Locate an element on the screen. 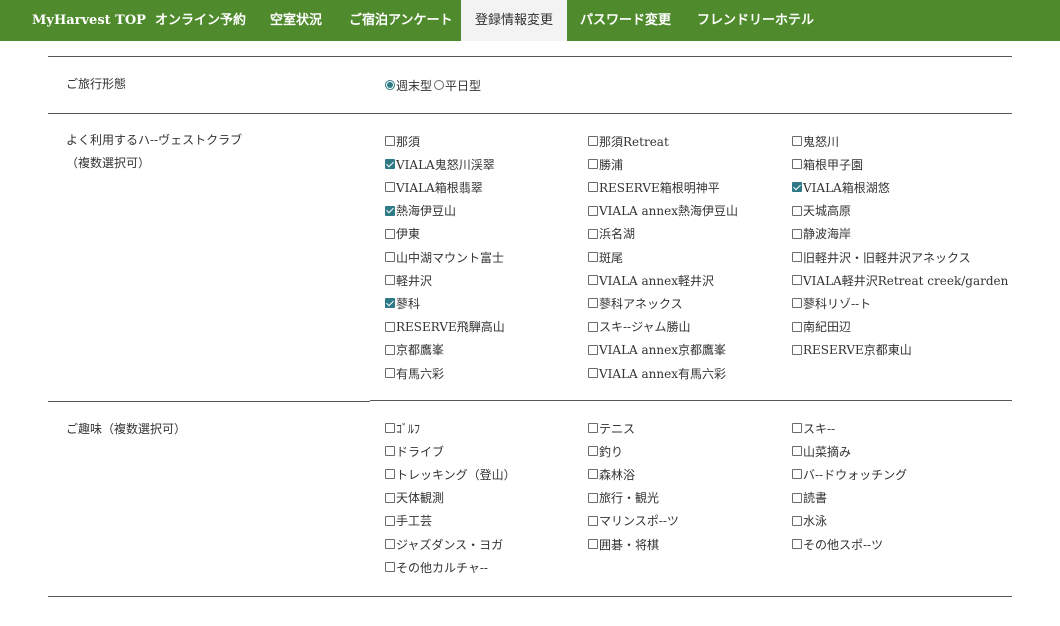 The height and width of the screenshot is (626, 1060). checkbox-option: 山中湖マウント富士 is located at coordinates (444, 257).